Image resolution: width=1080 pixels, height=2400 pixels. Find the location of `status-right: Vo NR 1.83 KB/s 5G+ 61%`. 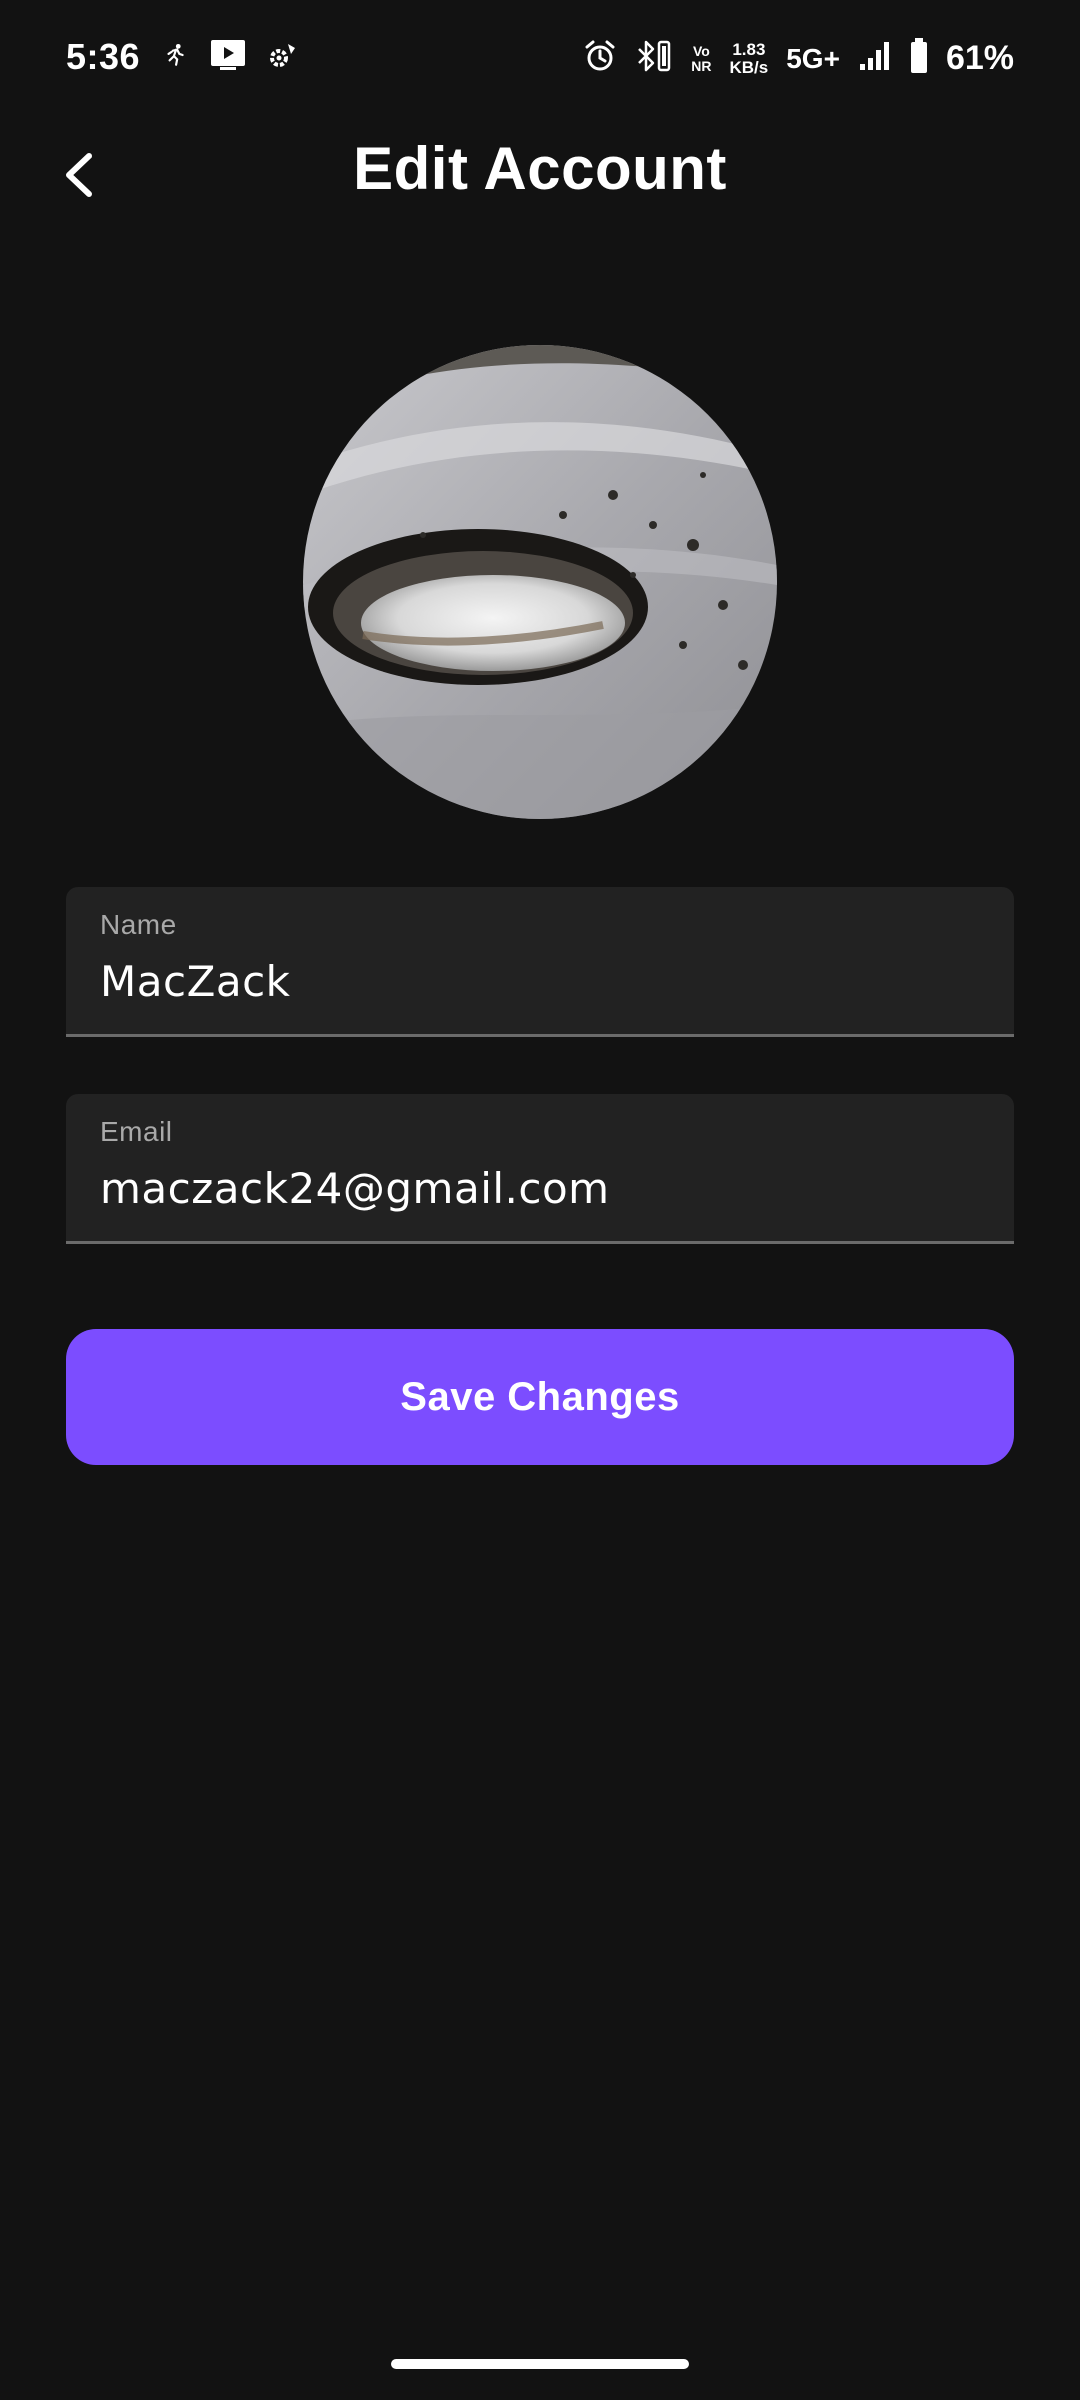

status-right: Vo NR 1.83 KB/s 5G+ 61% is located at coordinates (798, 58).